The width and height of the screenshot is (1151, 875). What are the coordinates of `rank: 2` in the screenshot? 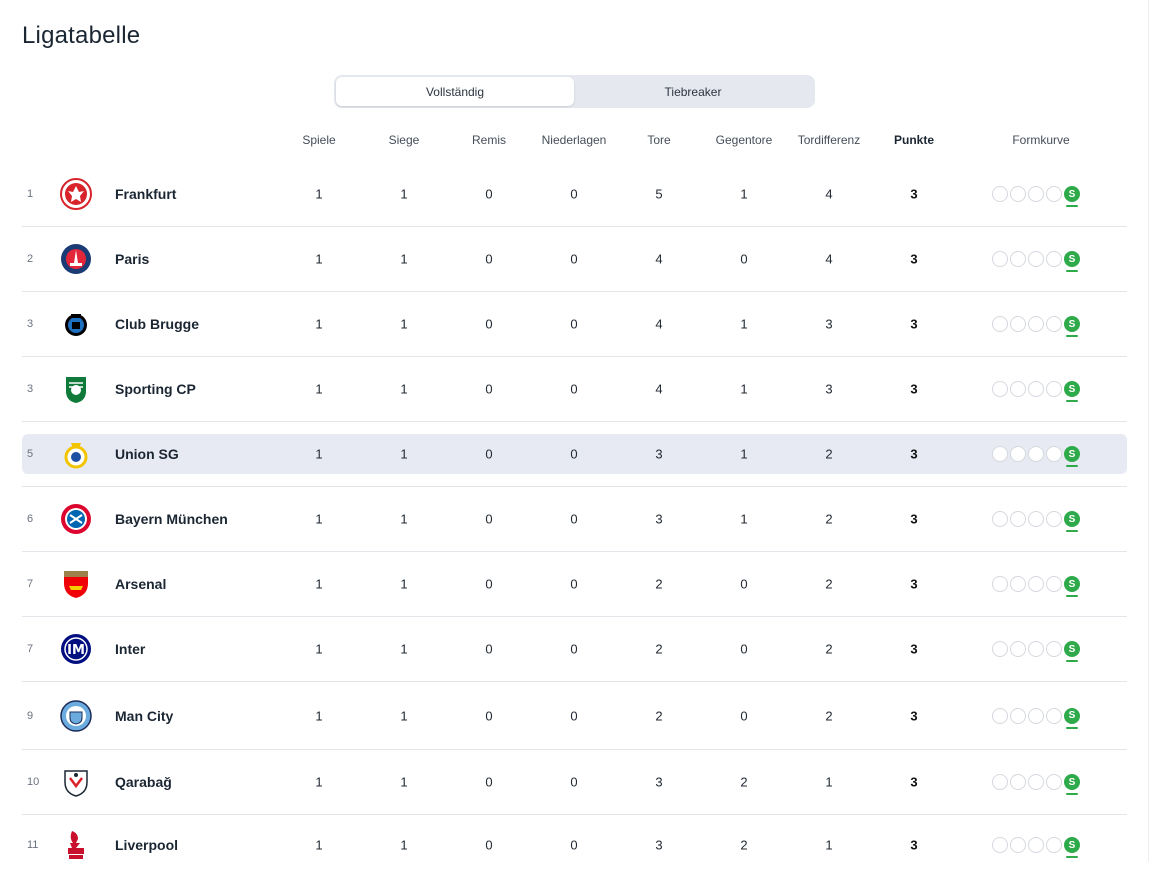 It's located at (30, 259).